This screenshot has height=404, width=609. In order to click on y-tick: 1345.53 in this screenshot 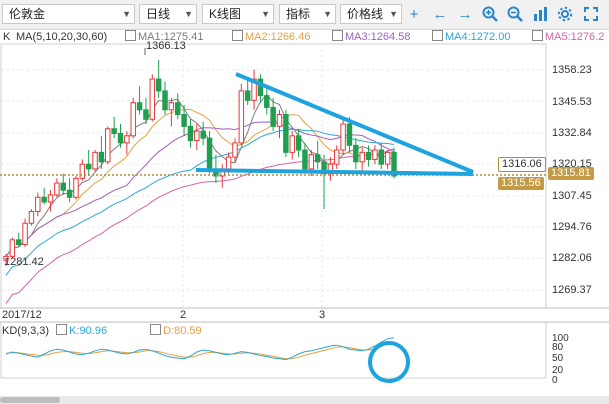, I will do `click(572, 102)`.